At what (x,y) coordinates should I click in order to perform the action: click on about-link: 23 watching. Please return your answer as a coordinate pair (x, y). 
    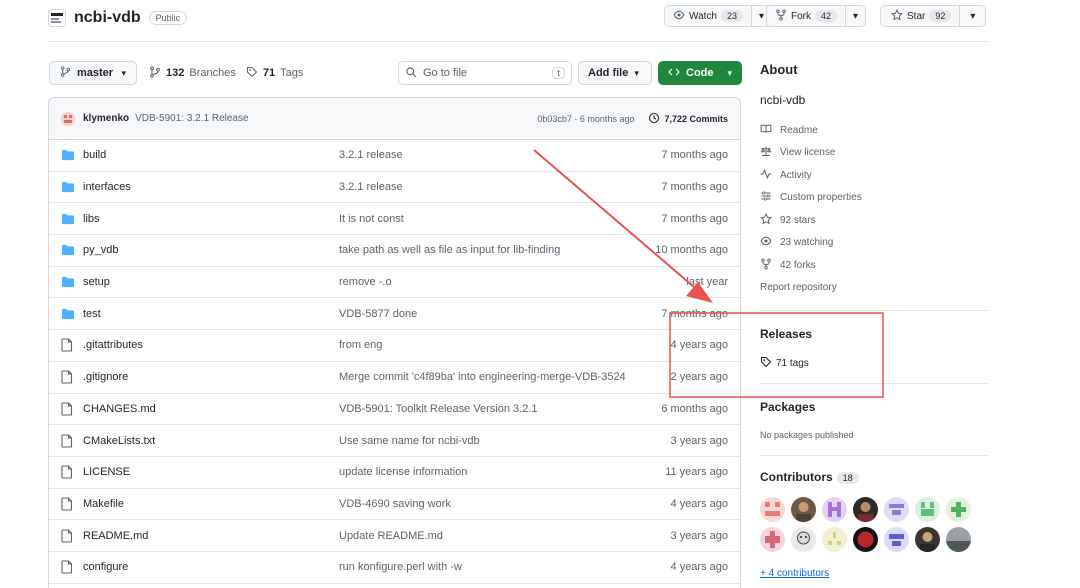
    Looking at the image, I should click on (874, 243).